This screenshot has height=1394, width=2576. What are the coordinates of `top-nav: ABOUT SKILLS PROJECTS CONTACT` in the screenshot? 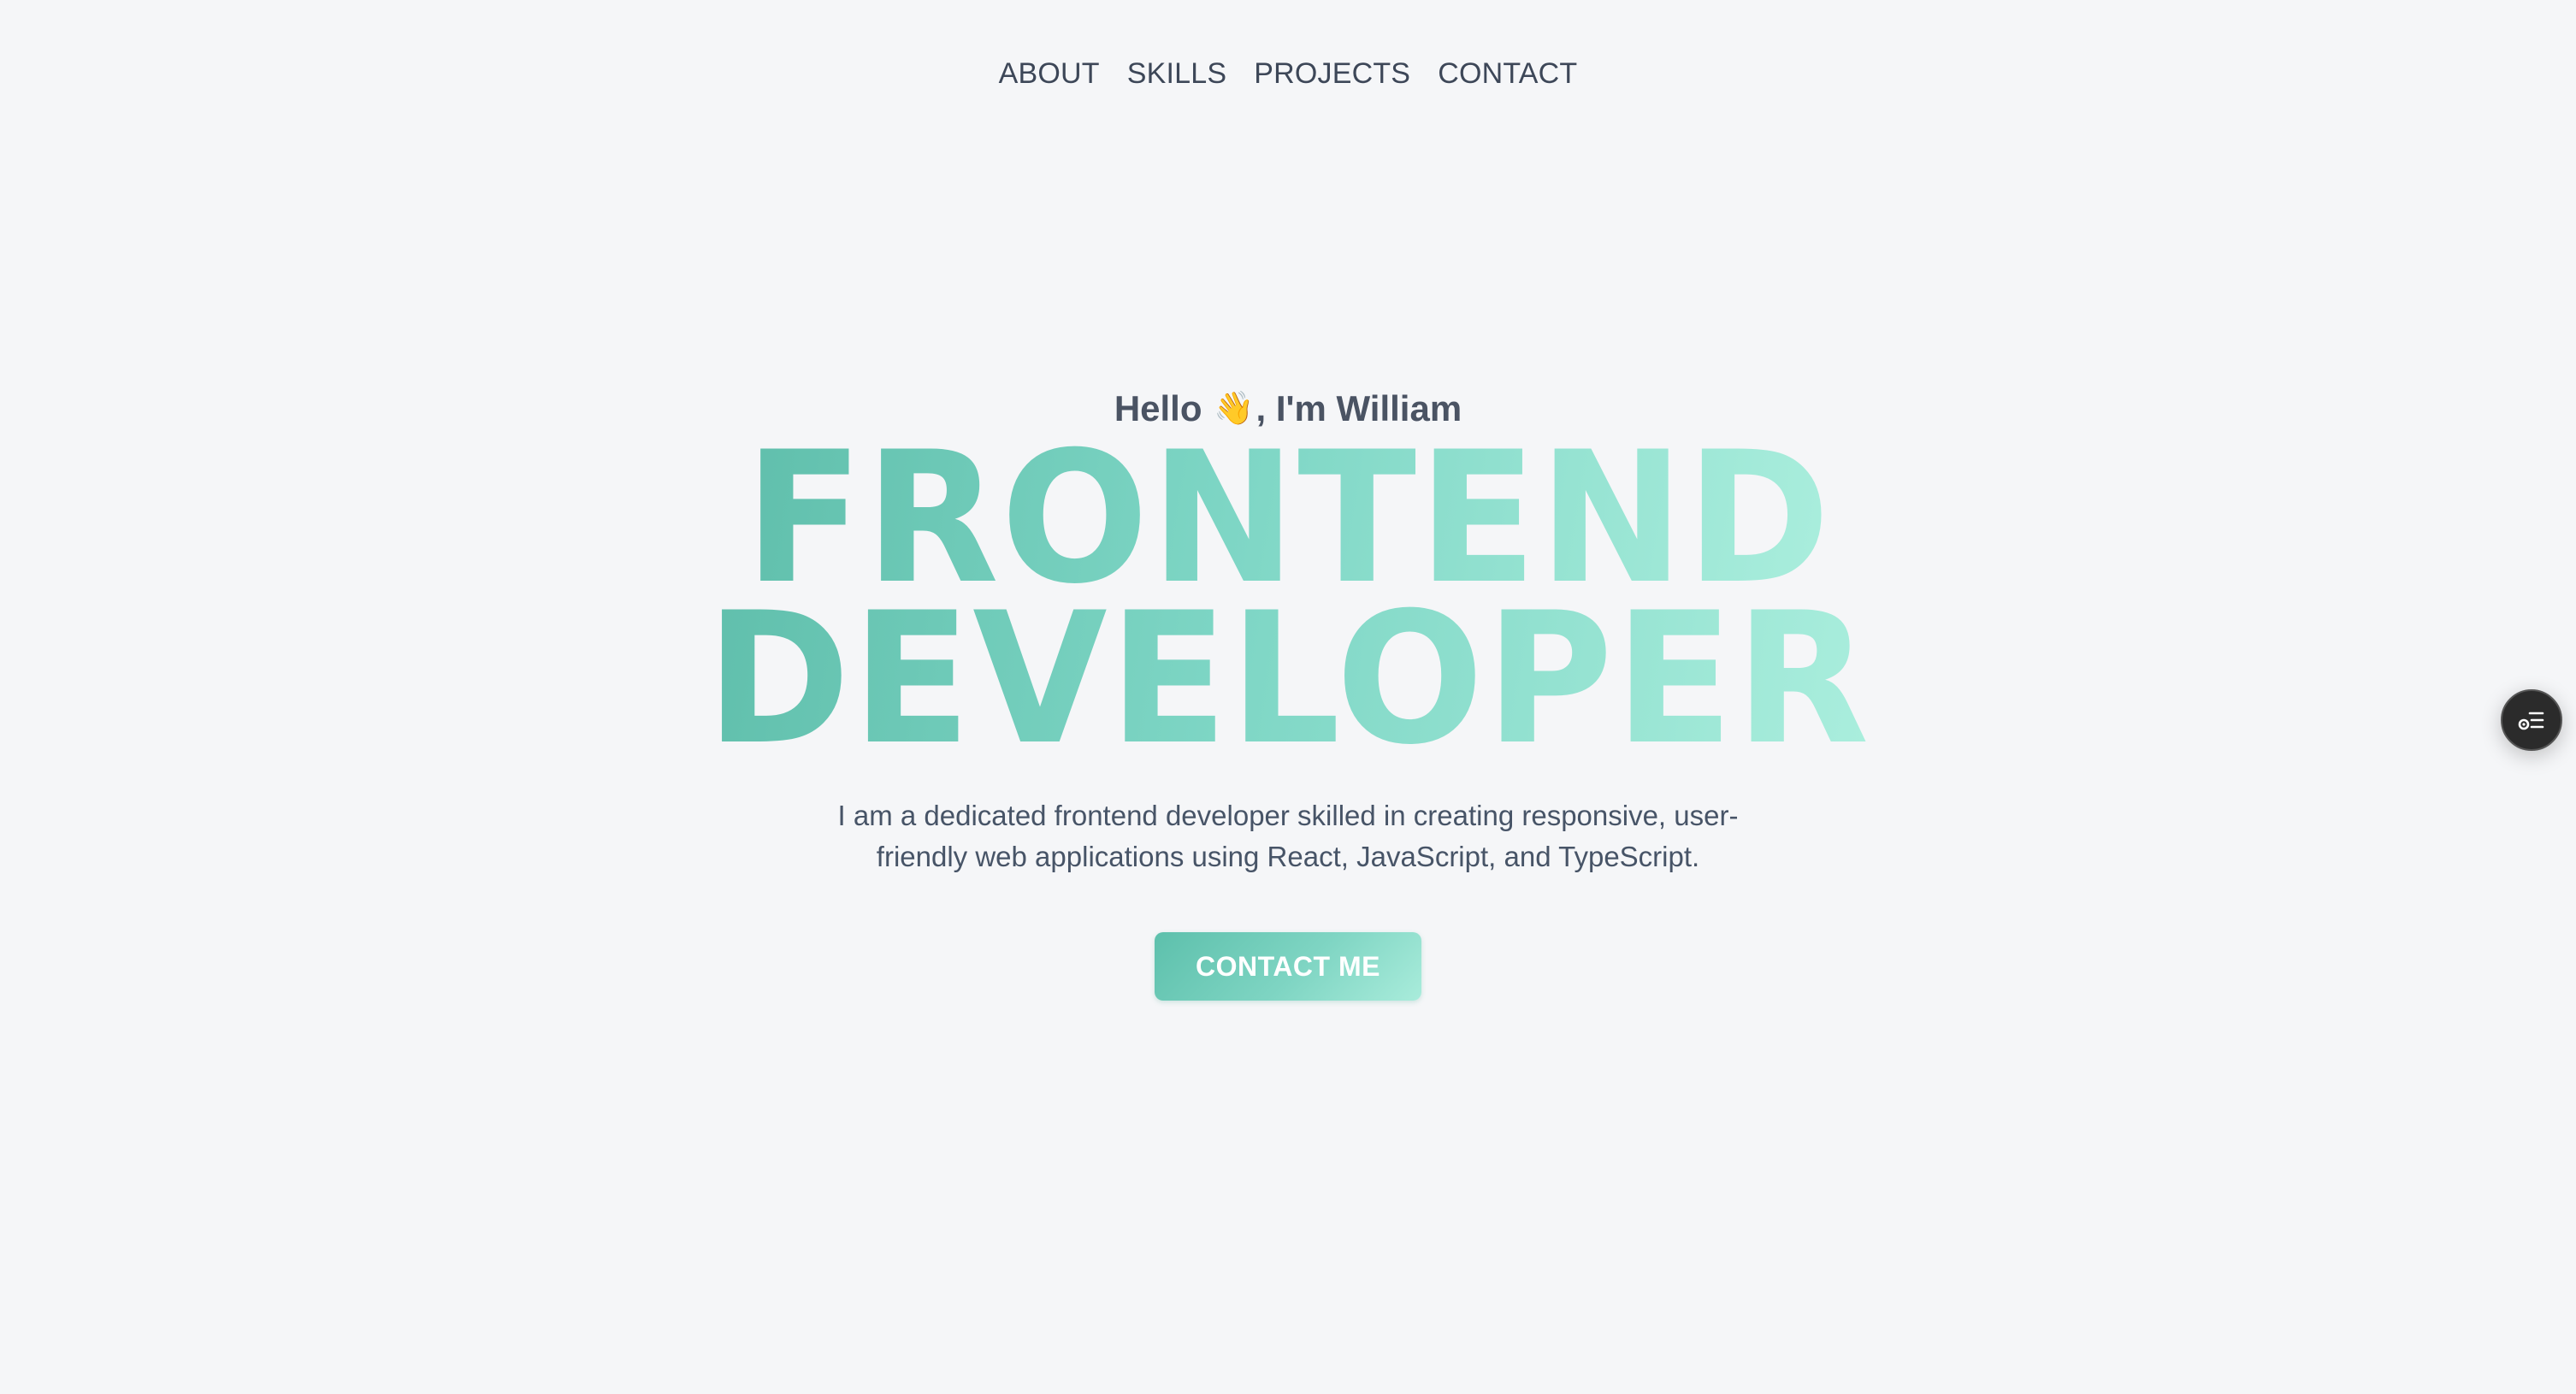 It's located at (1288, 73).